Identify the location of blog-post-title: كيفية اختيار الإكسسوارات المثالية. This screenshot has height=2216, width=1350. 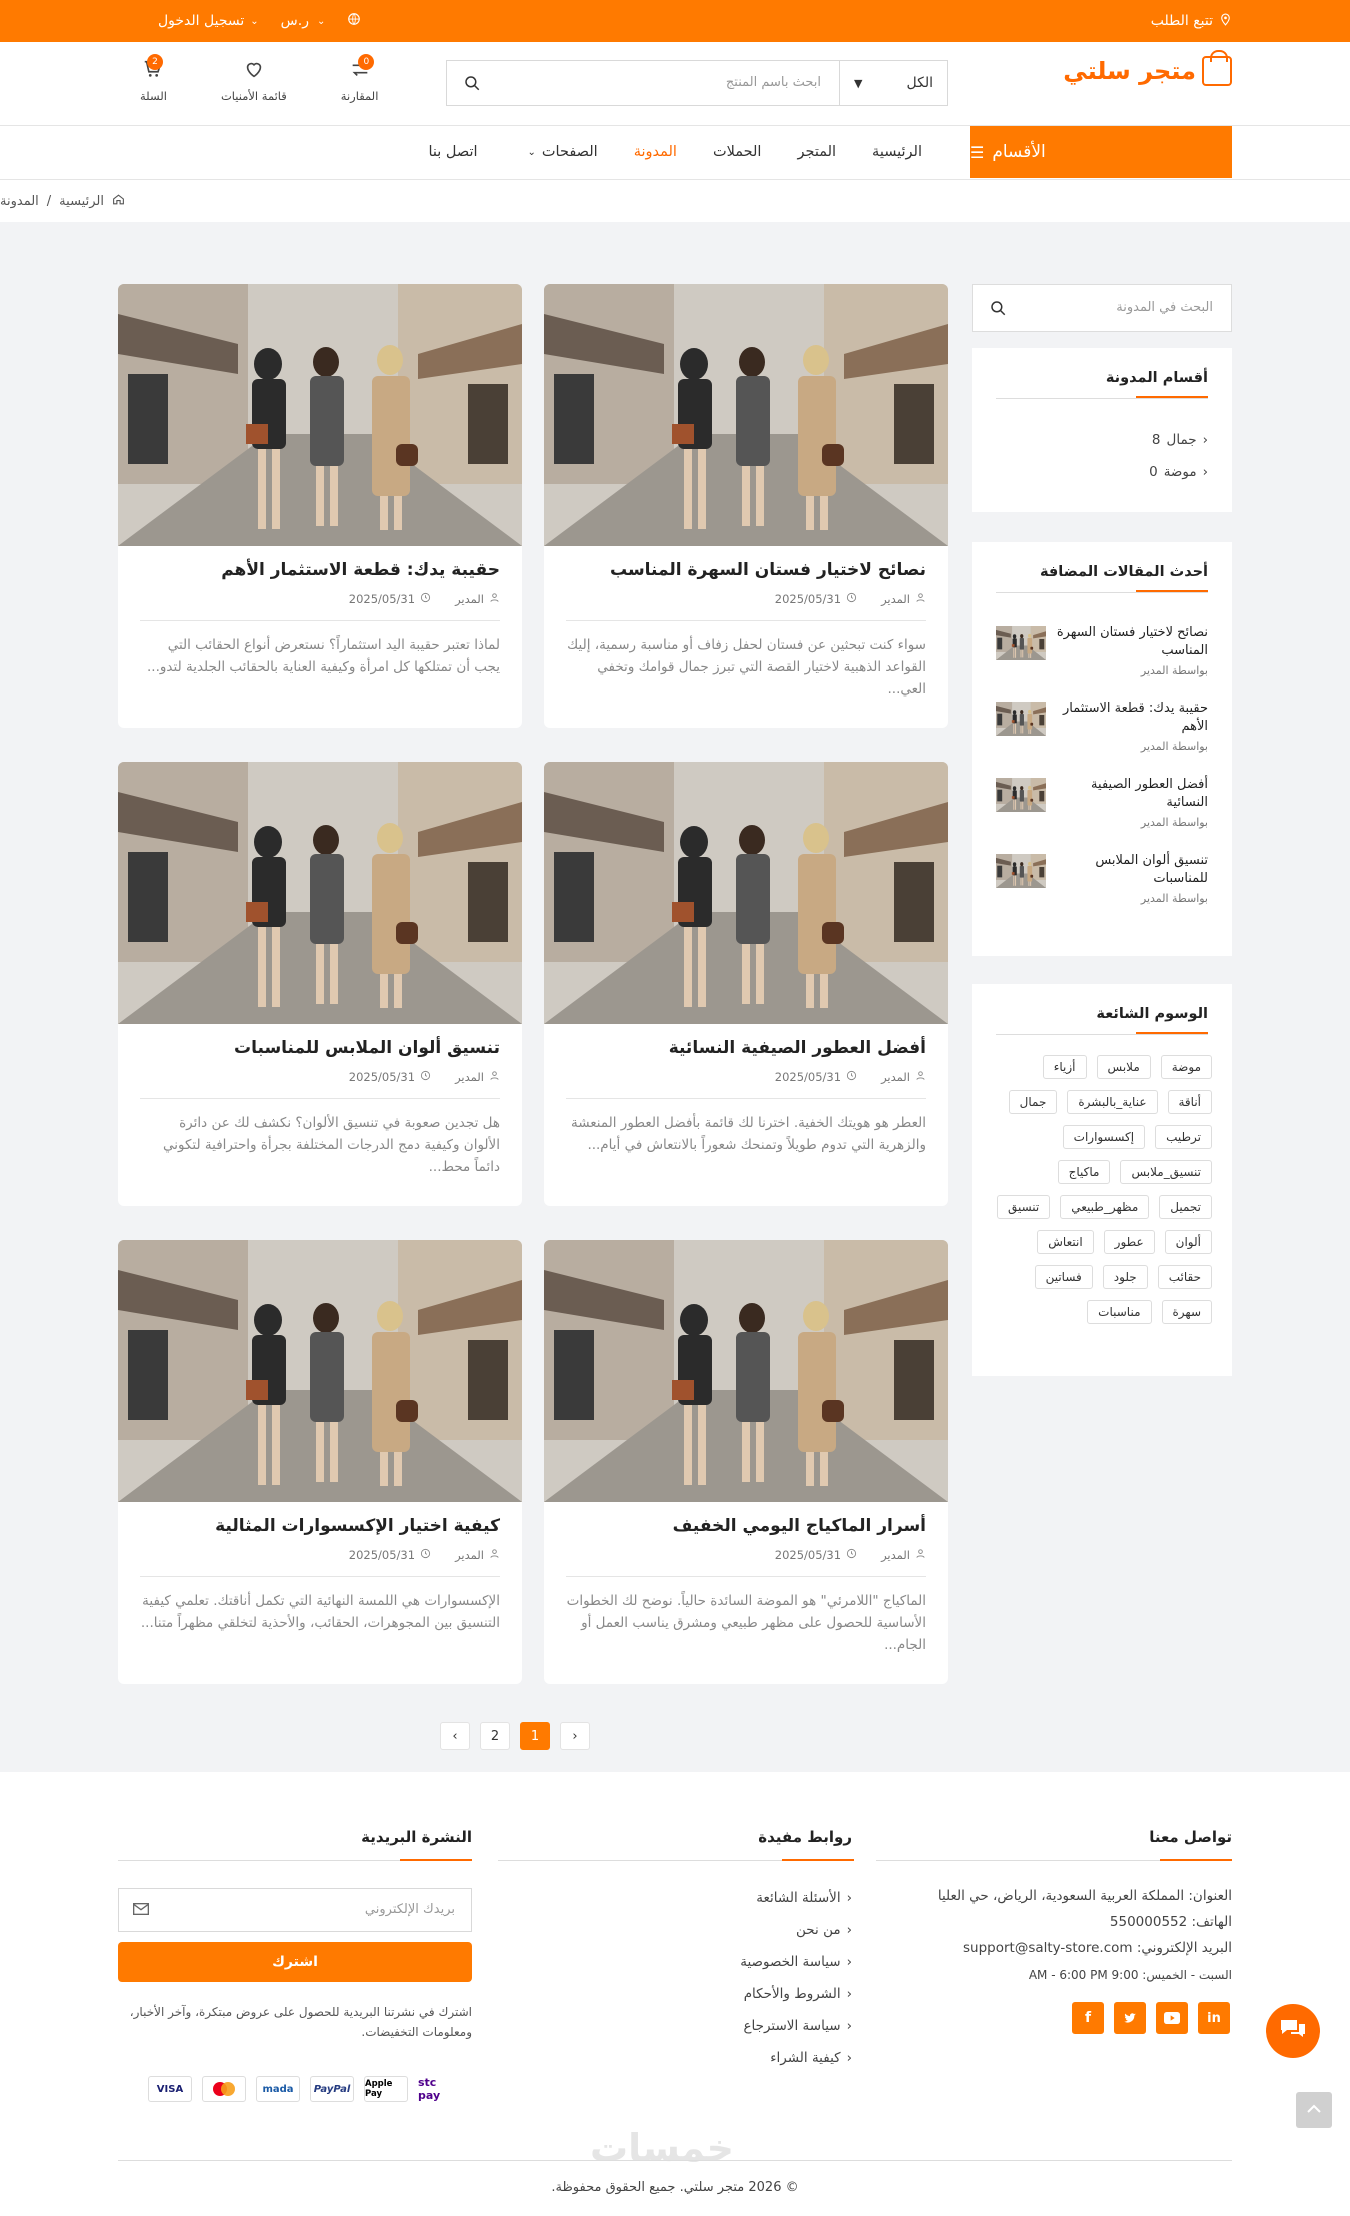
(357, 1526).